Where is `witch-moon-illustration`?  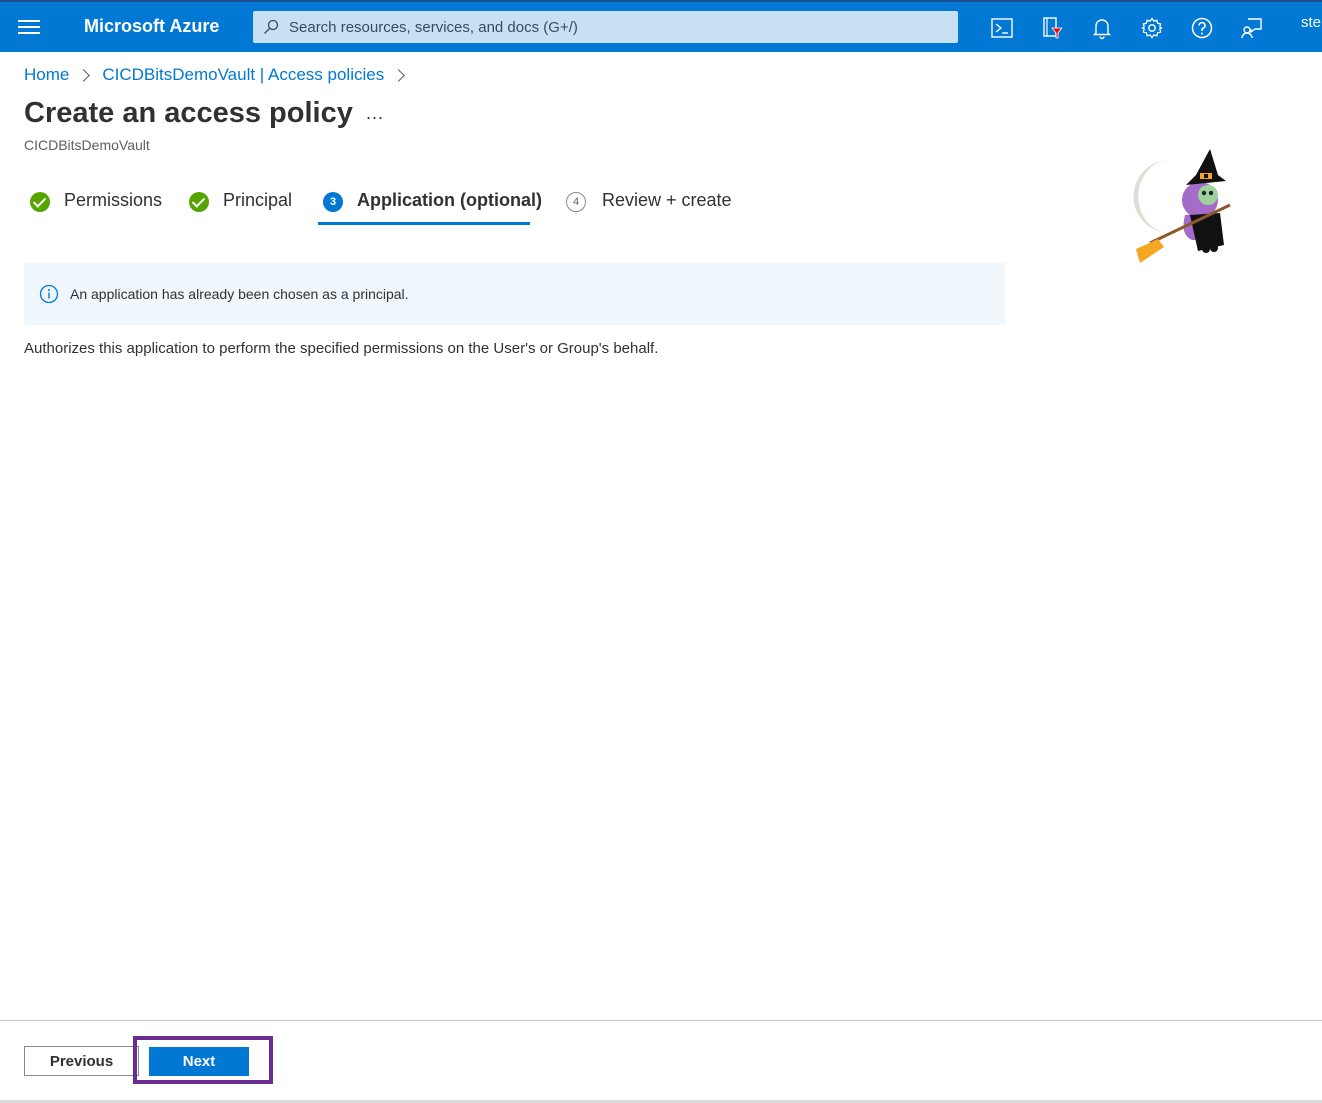 witch-moon-illustration is located at coordinates (1182, 206).